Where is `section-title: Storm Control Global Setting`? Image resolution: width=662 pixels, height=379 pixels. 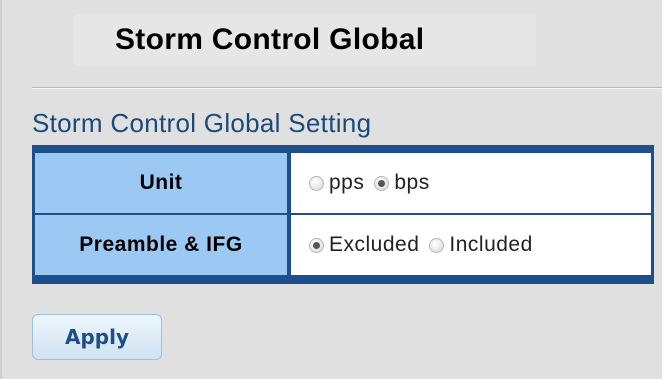
section-title: Storm Control Global Setting is located at coordinates (202, 123).